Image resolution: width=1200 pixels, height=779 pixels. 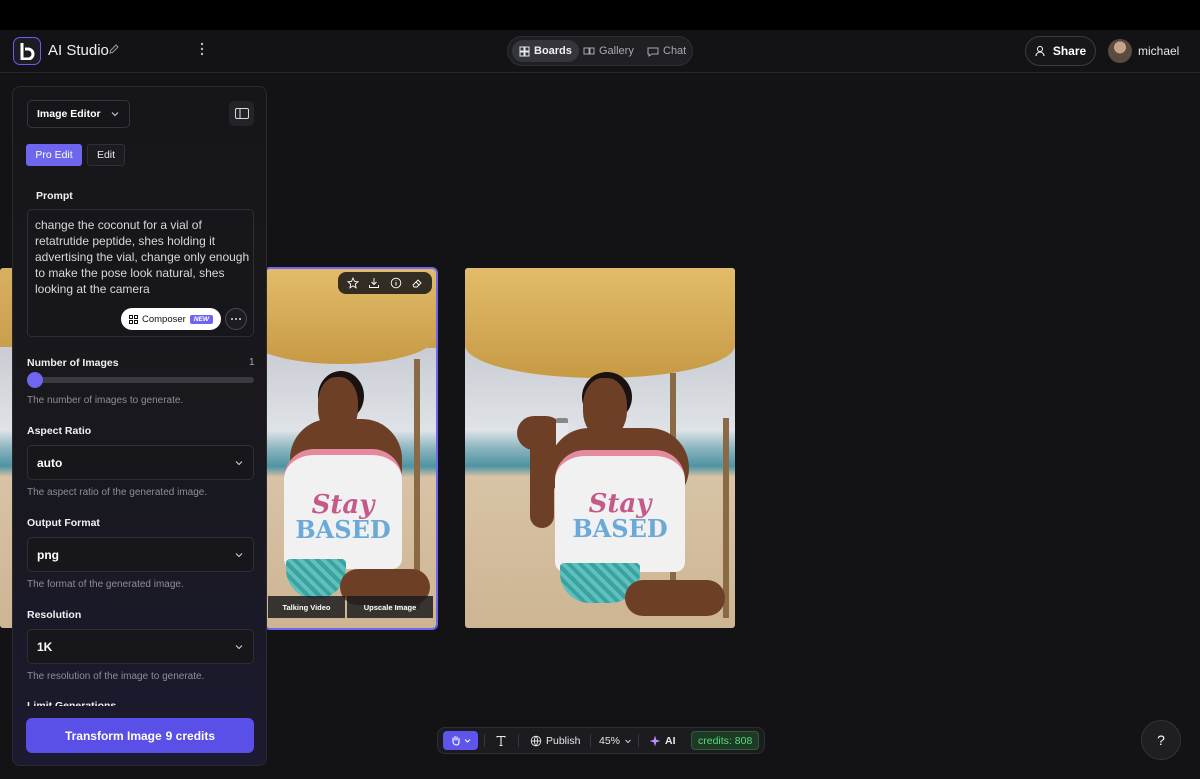 I want to click on tab-edit: Edit, so click(x=106, y=155).